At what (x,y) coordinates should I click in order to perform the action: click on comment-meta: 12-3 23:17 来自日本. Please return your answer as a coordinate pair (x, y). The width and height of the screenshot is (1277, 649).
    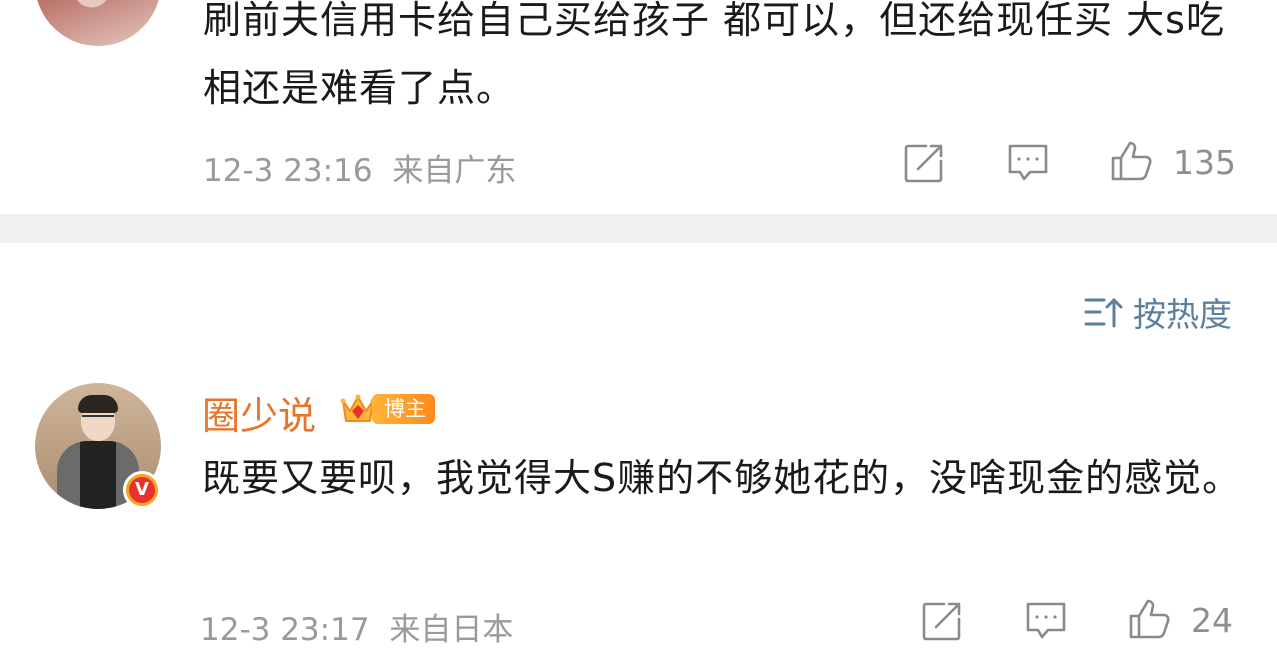
    Looking at the image, I should click on (356, 626).